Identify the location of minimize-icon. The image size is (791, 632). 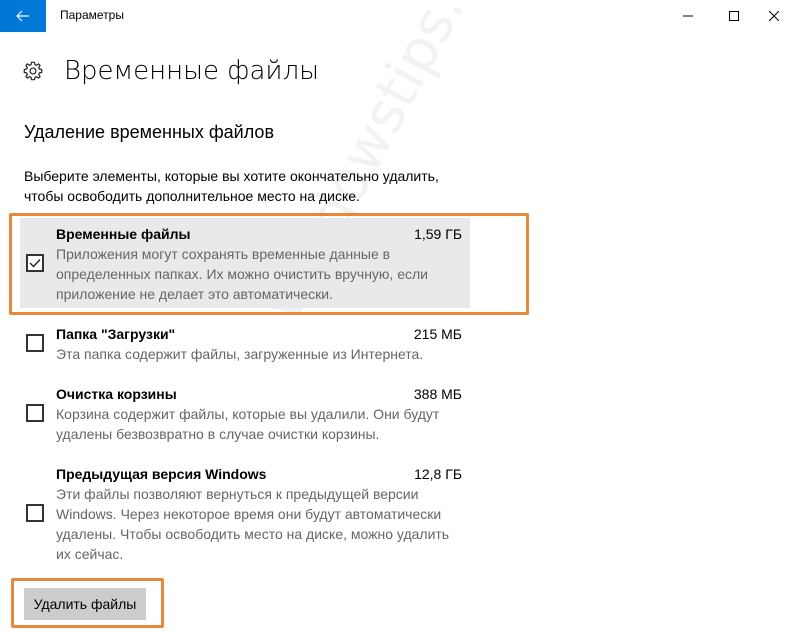
(688, 16).